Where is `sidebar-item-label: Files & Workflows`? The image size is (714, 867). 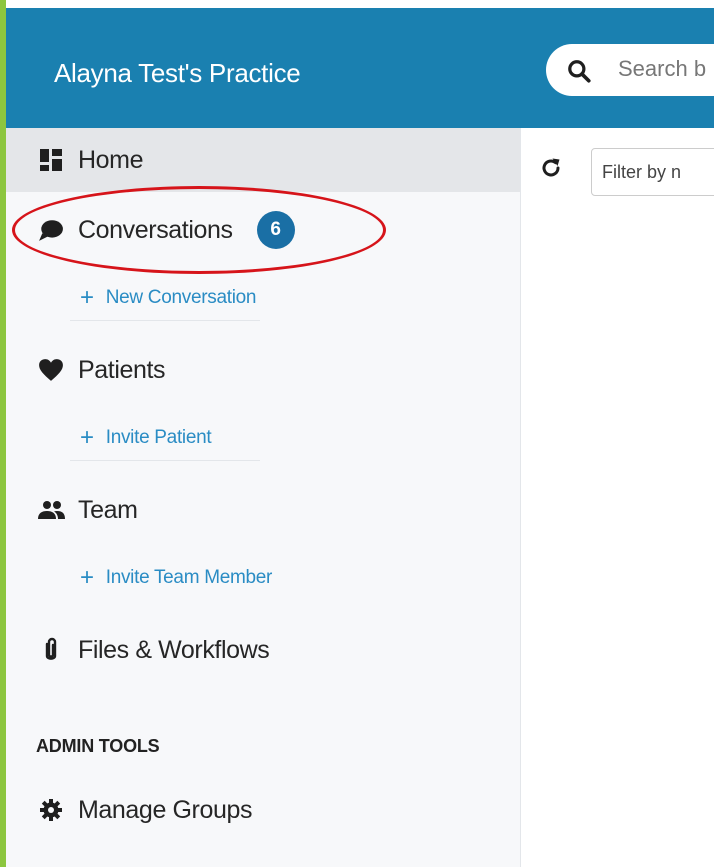
sidebar-item-label: Files & Workflows is located at coordinates (174, 649).